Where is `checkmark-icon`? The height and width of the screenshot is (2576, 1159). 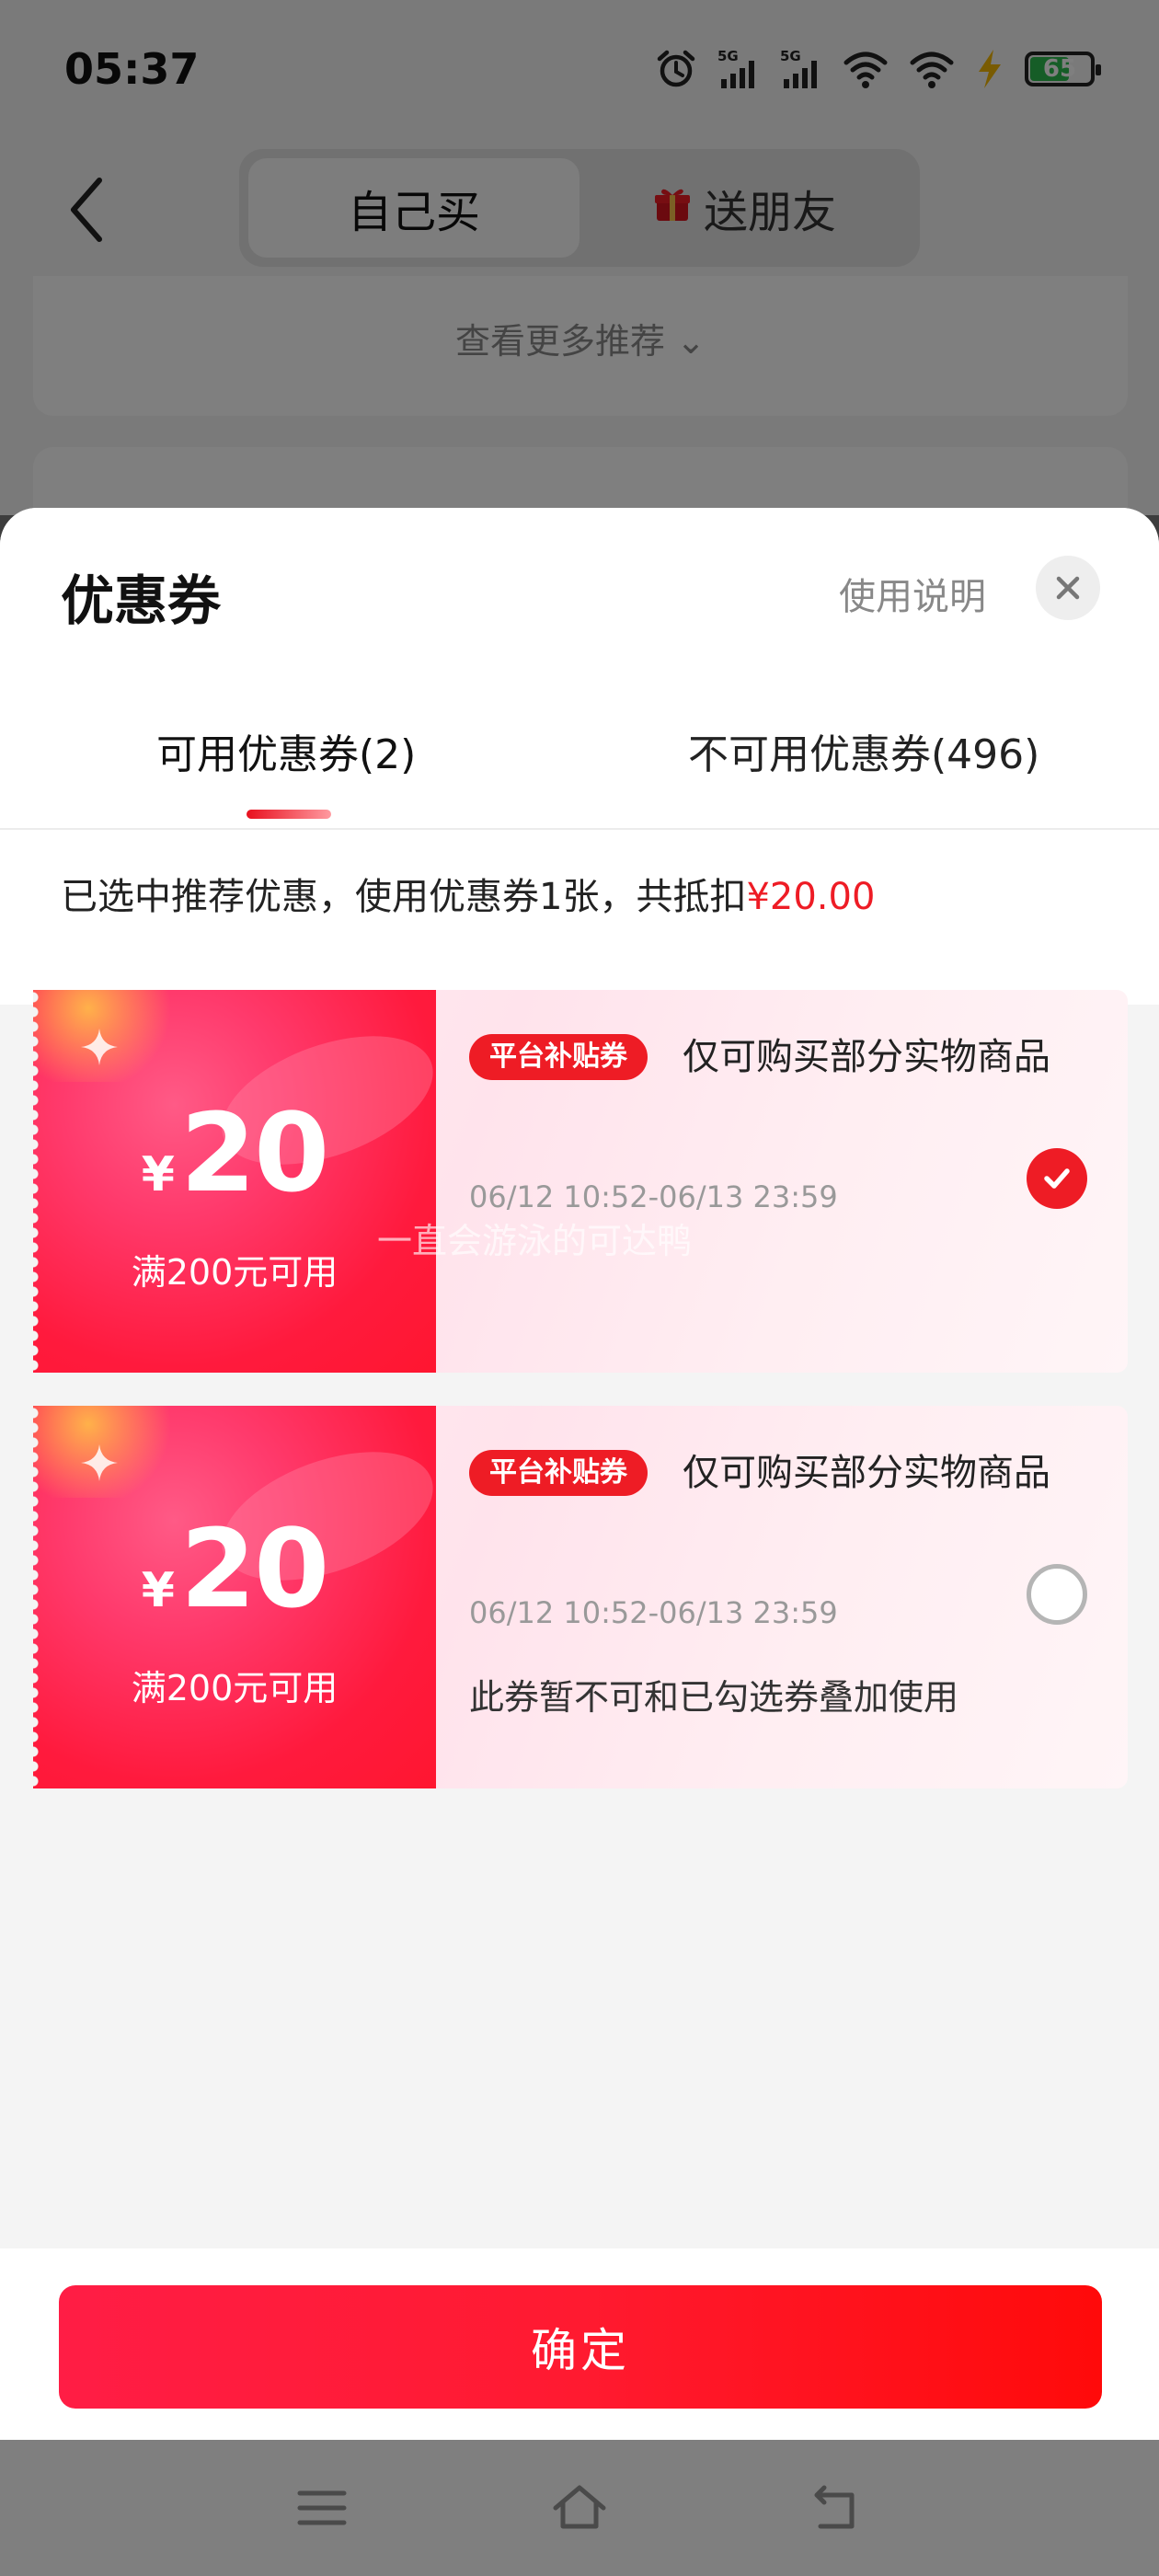
checkmark-icon is located at coordinates (1057, 1178).